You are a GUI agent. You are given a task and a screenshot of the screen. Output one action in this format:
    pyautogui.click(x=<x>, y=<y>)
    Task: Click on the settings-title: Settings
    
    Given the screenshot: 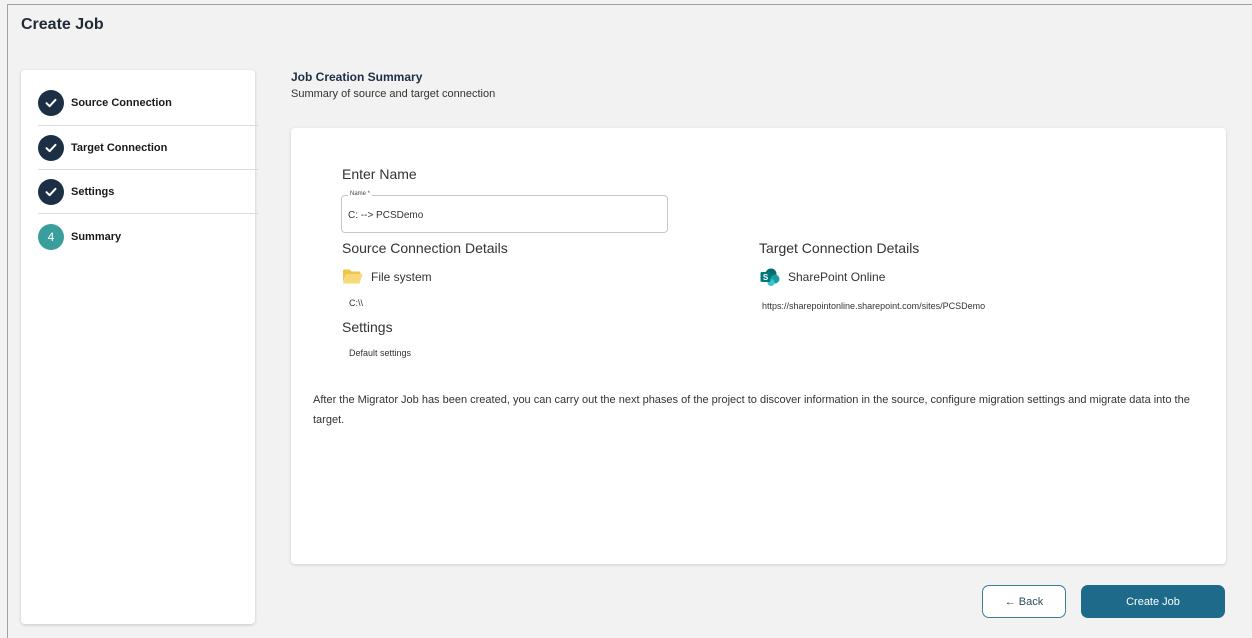 What is the action you would take?
    pyautogui.click(x=367, y=327)
    